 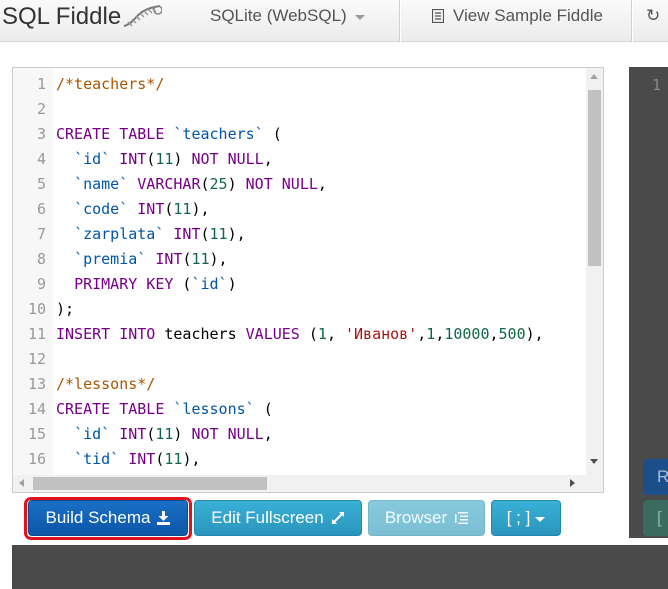 I want to click on browser-button: Browser, so click(x=426, y=518).